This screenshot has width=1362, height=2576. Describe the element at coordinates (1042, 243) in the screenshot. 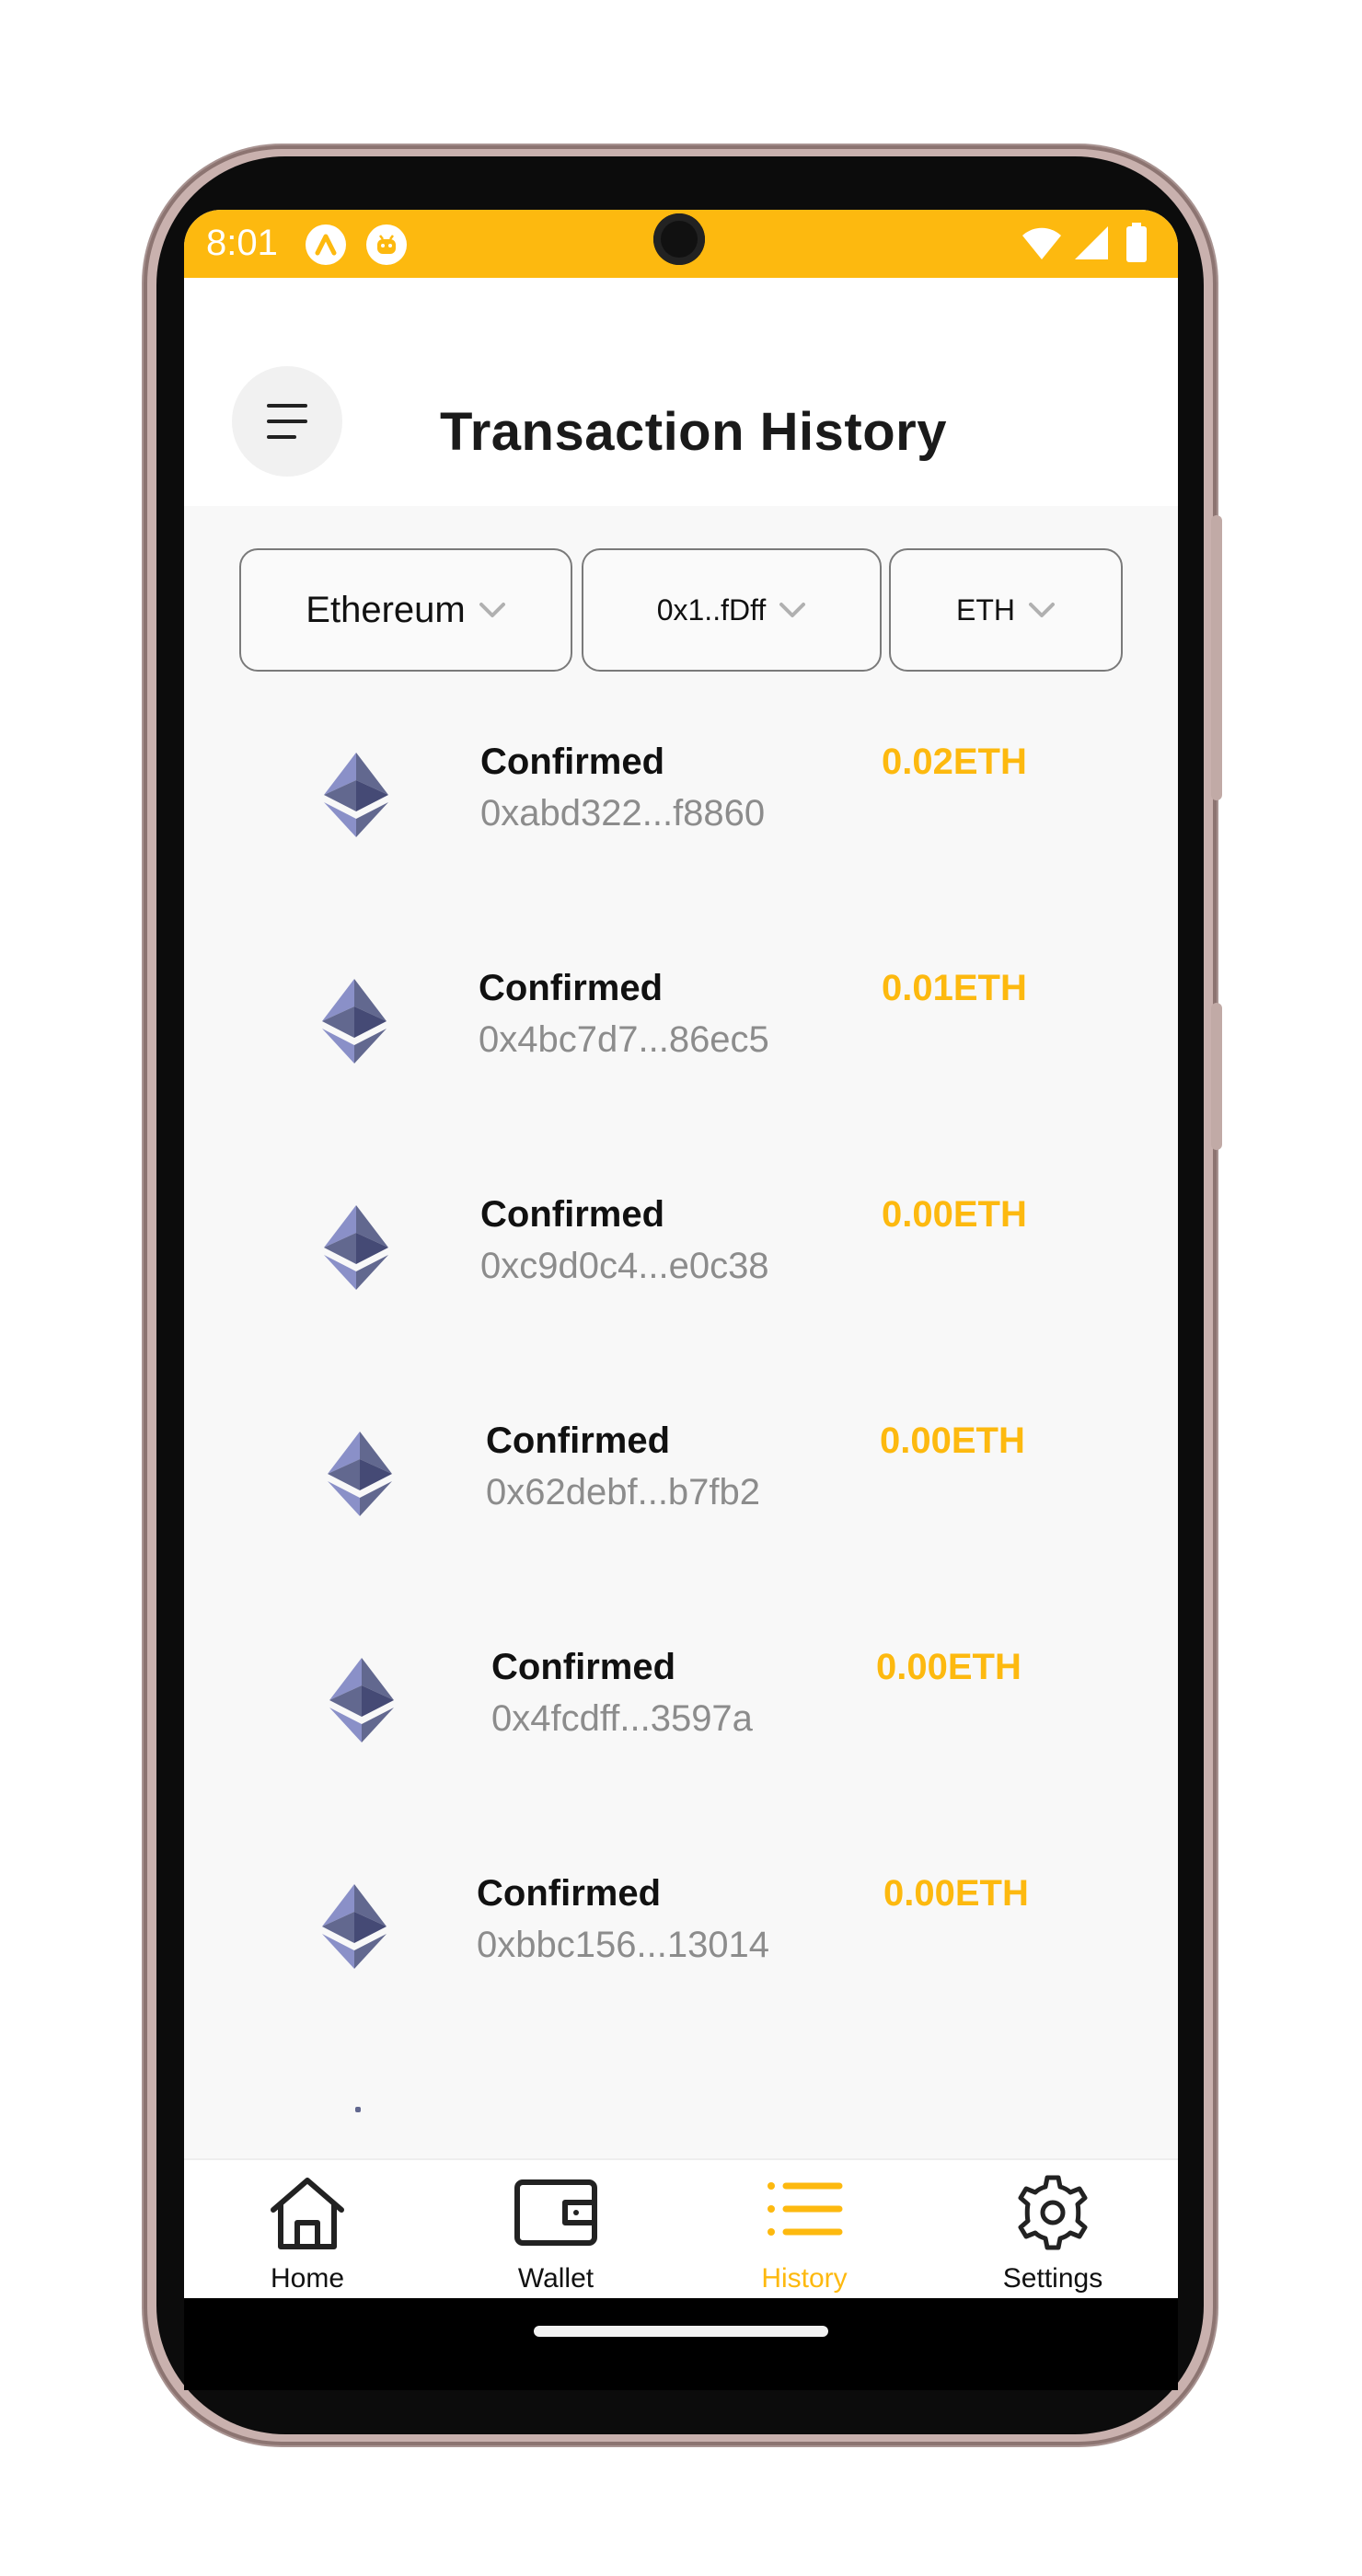

I see `wifi-icon` at that location.